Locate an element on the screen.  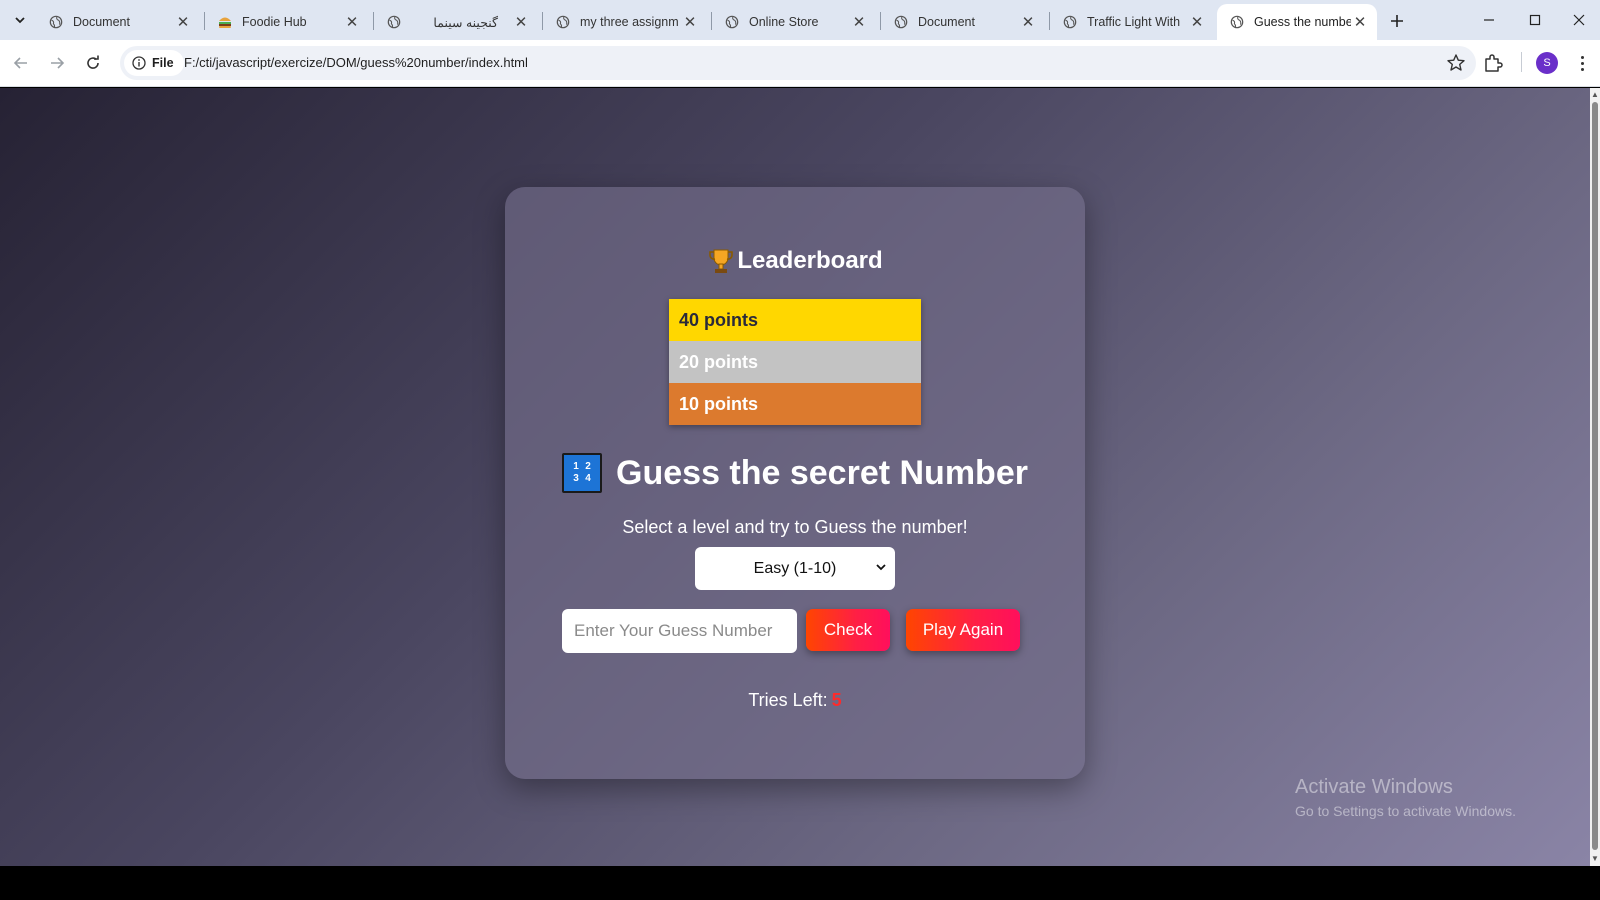
burger-icon is located at coordinates (225, 22).